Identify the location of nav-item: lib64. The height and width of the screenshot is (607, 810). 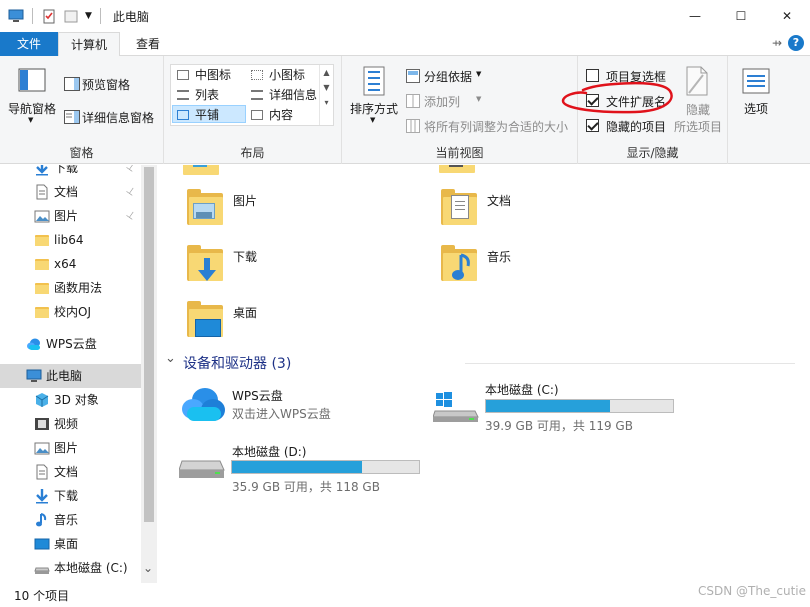
(70, 240).